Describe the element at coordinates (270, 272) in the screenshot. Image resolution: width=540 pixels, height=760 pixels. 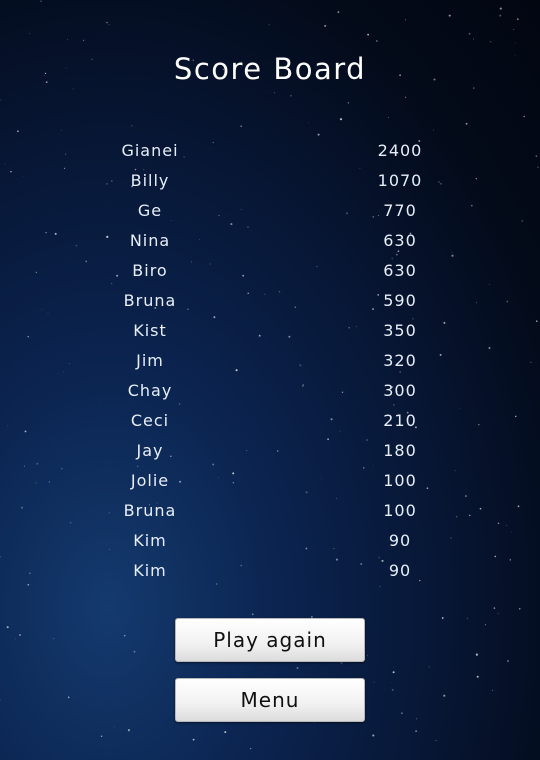
I see `score-row: Biro 630` at that location.